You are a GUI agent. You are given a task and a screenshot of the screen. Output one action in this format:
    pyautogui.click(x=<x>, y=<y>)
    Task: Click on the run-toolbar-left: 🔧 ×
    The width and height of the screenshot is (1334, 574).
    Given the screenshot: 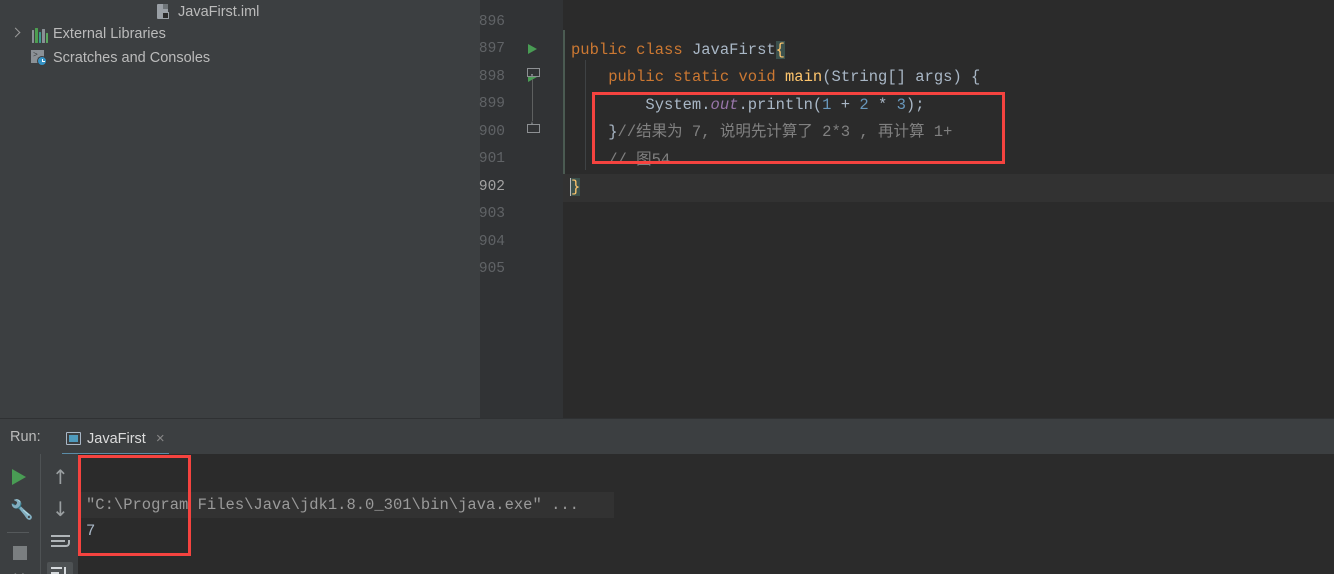 What is the action you would take?
    pyautogui.click(x=20, y=514)
    